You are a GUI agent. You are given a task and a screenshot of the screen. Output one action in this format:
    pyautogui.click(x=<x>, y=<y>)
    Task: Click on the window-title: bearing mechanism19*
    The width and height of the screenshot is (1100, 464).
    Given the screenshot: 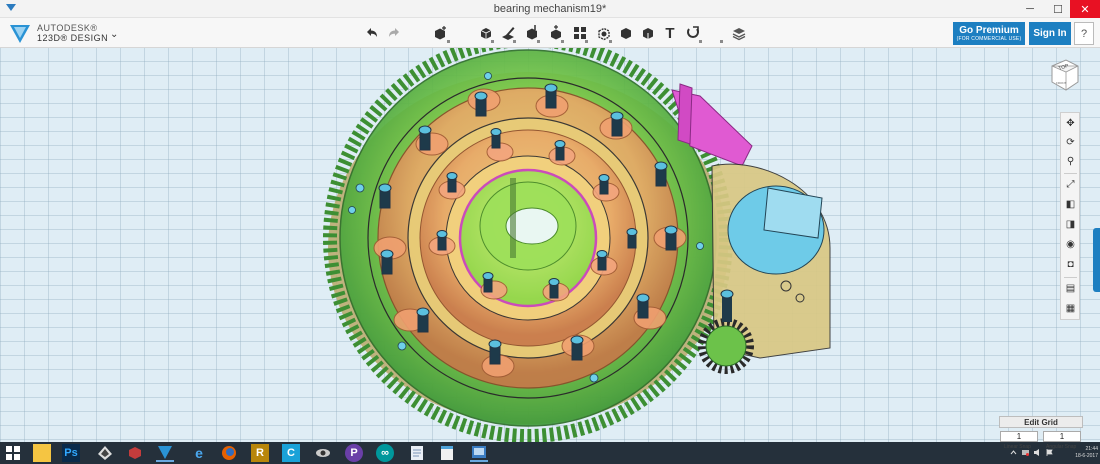 What is the action you would take?
    pyautogui.click(x=550, y=9)
    